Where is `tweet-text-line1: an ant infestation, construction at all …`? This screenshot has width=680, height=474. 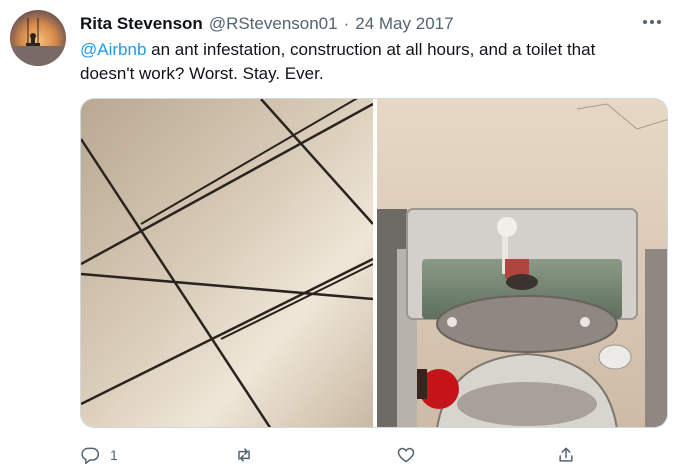
tweet-text-line1: an ant infestation, construction at all … is located at coordinates (371, 49).